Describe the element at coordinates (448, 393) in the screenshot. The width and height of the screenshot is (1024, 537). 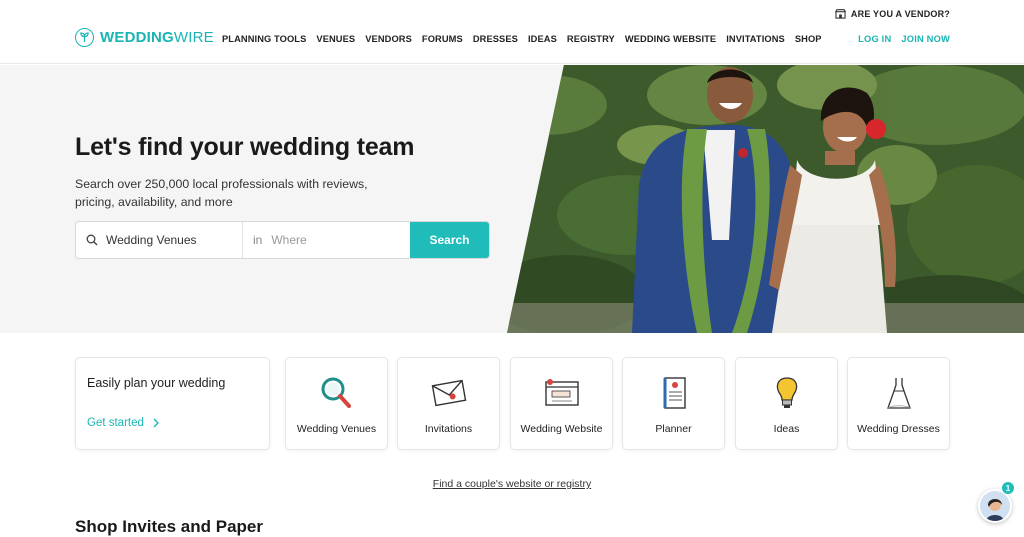
I see `envelope-icon` at that location.